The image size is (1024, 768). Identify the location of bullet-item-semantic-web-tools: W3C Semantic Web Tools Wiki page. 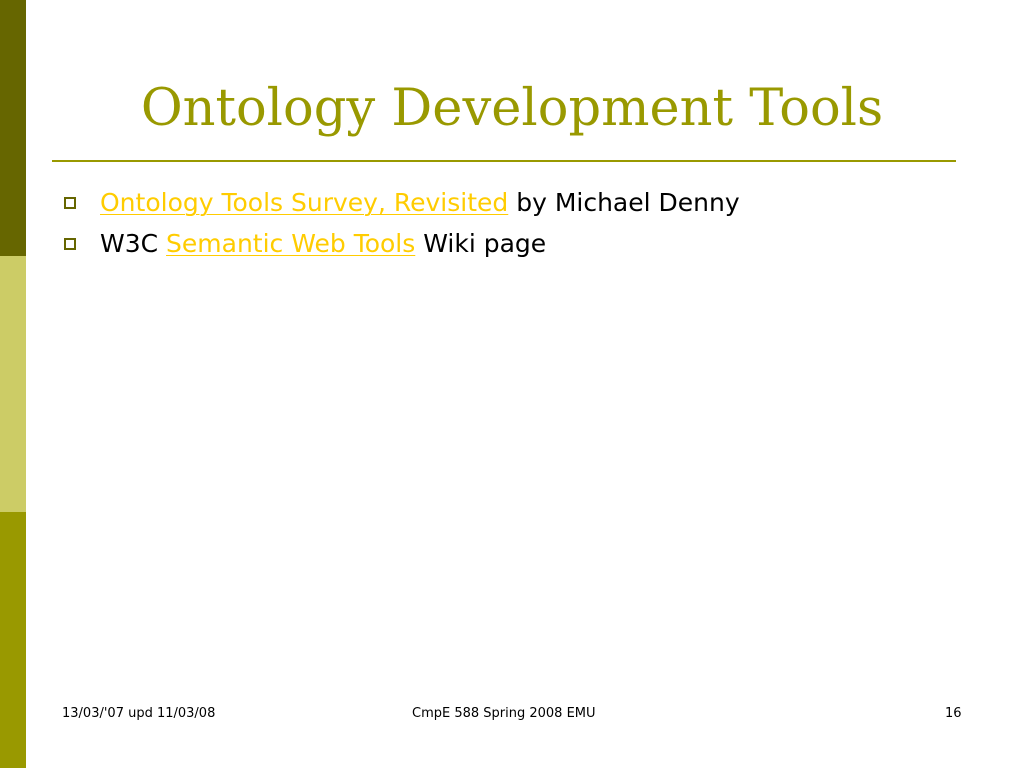
(402, 245).